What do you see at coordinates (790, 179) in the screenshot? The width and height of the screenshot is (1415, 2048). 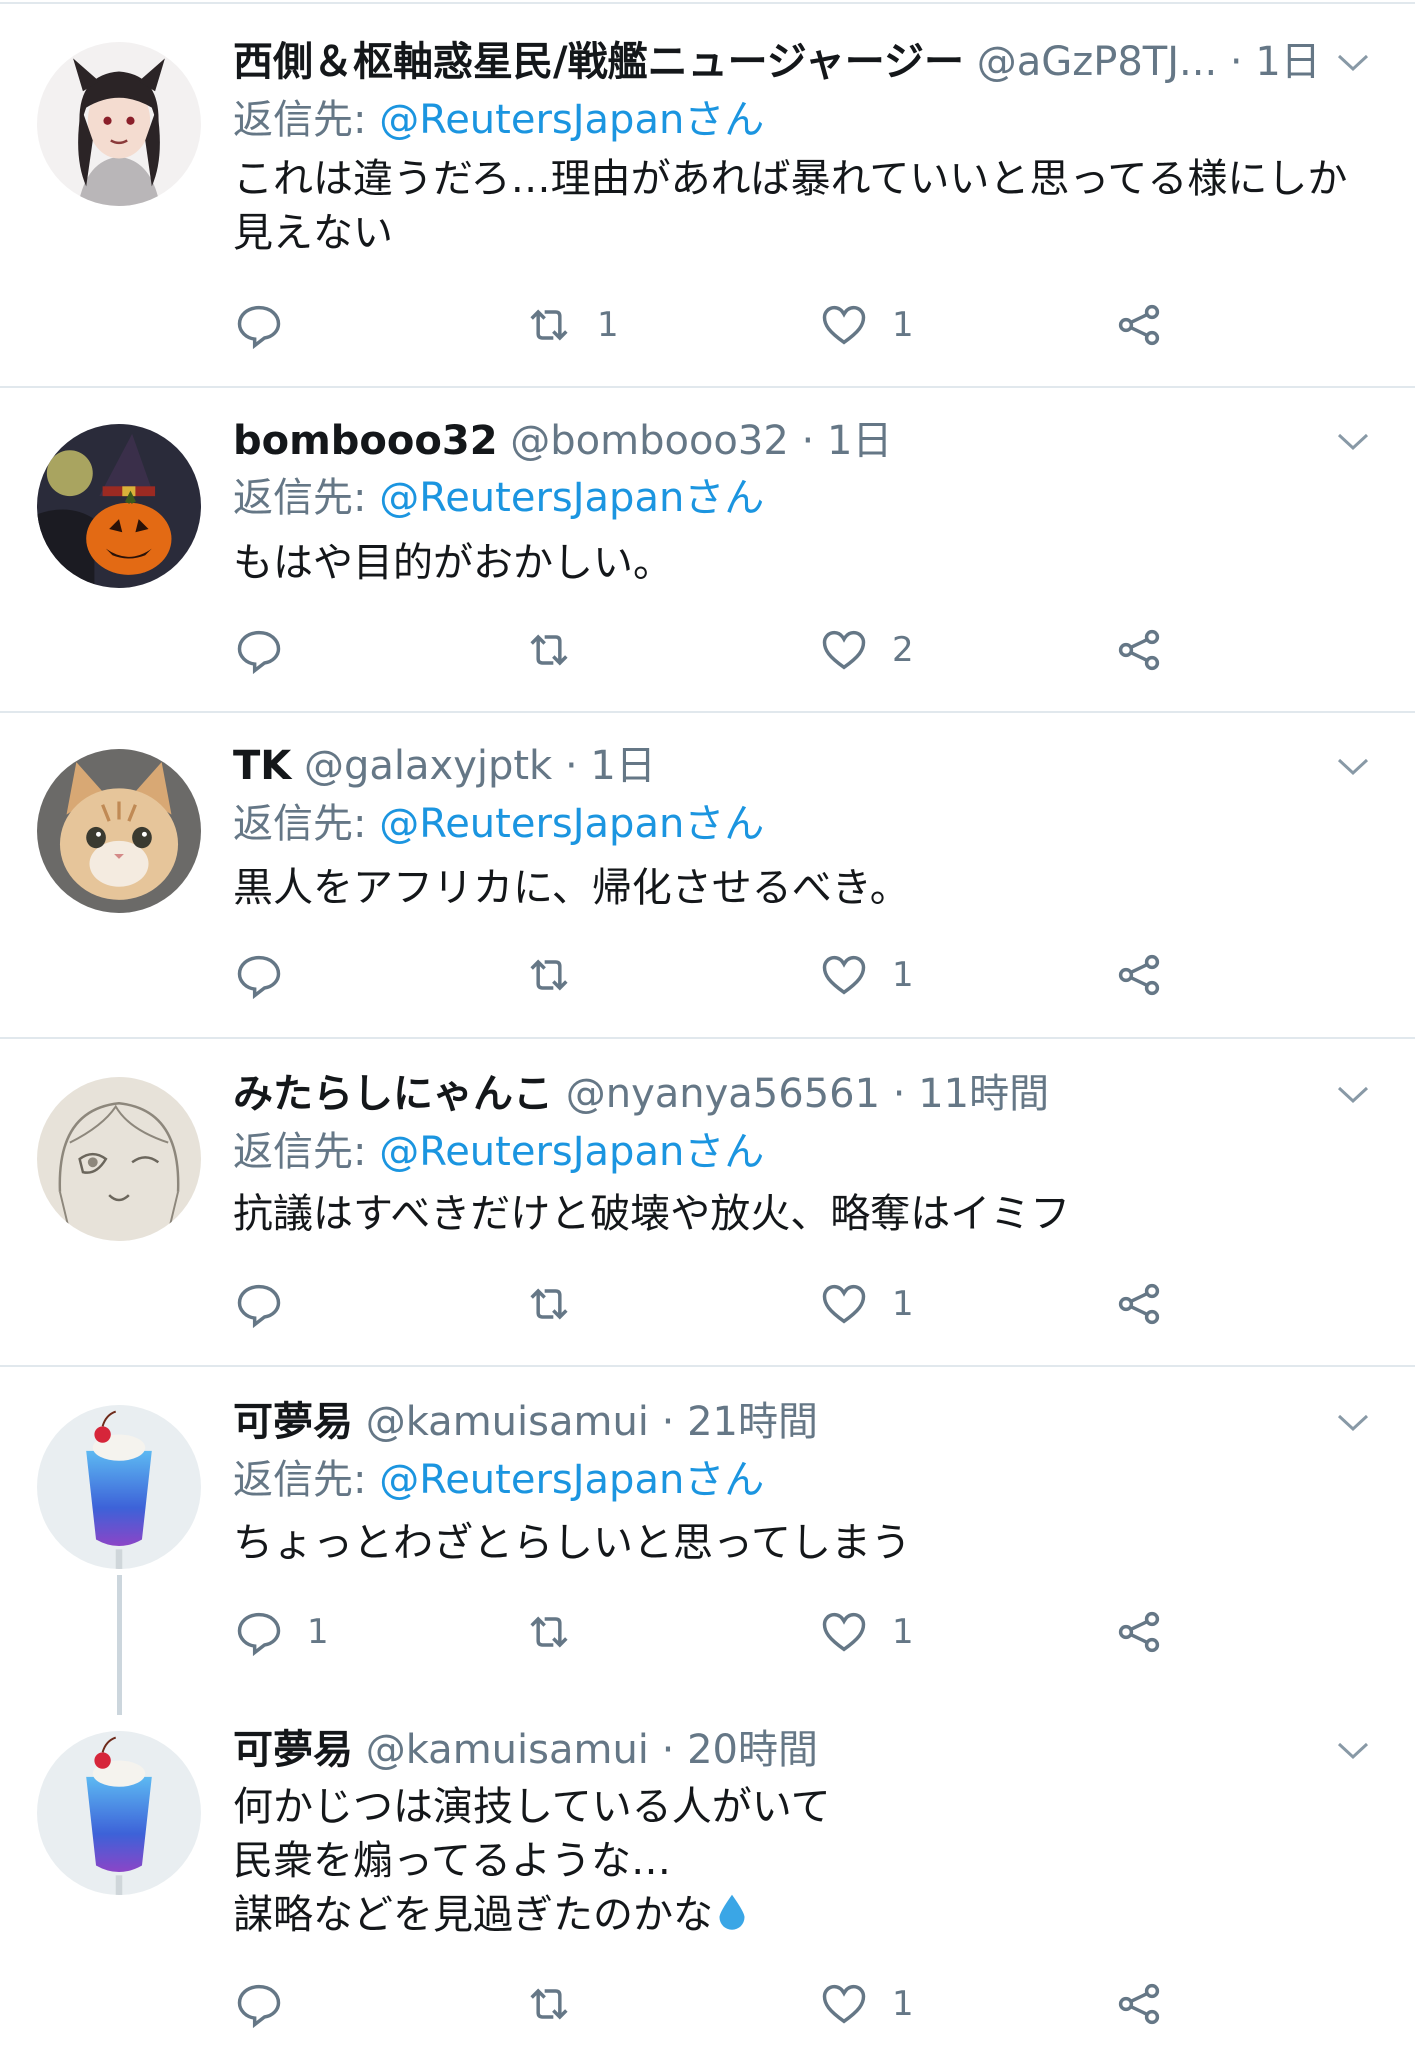 I see `tweet-text-line: これは違うだろ…理由があれば暴れていいと思ってる様にしか` at bounding box center [790, 179].